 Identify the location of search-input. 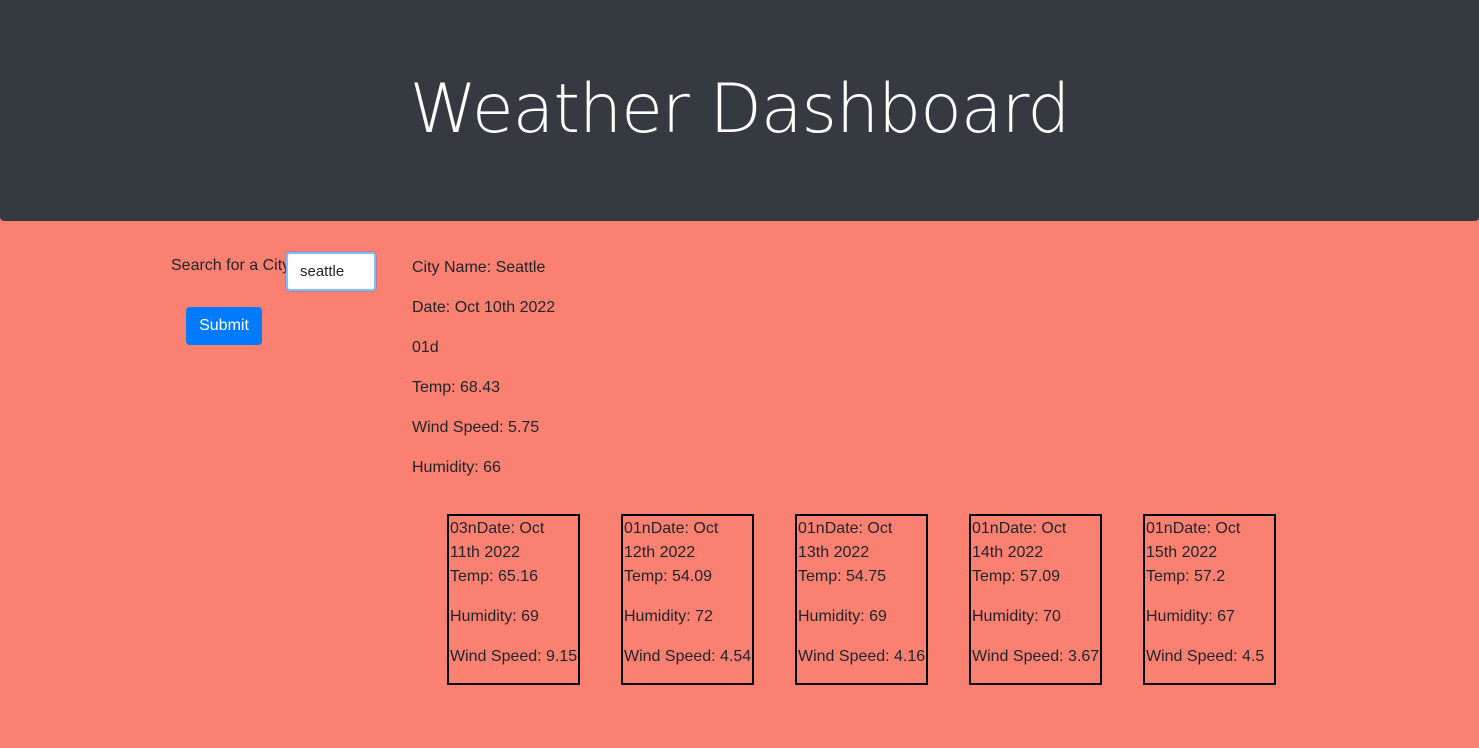
(331, 271).